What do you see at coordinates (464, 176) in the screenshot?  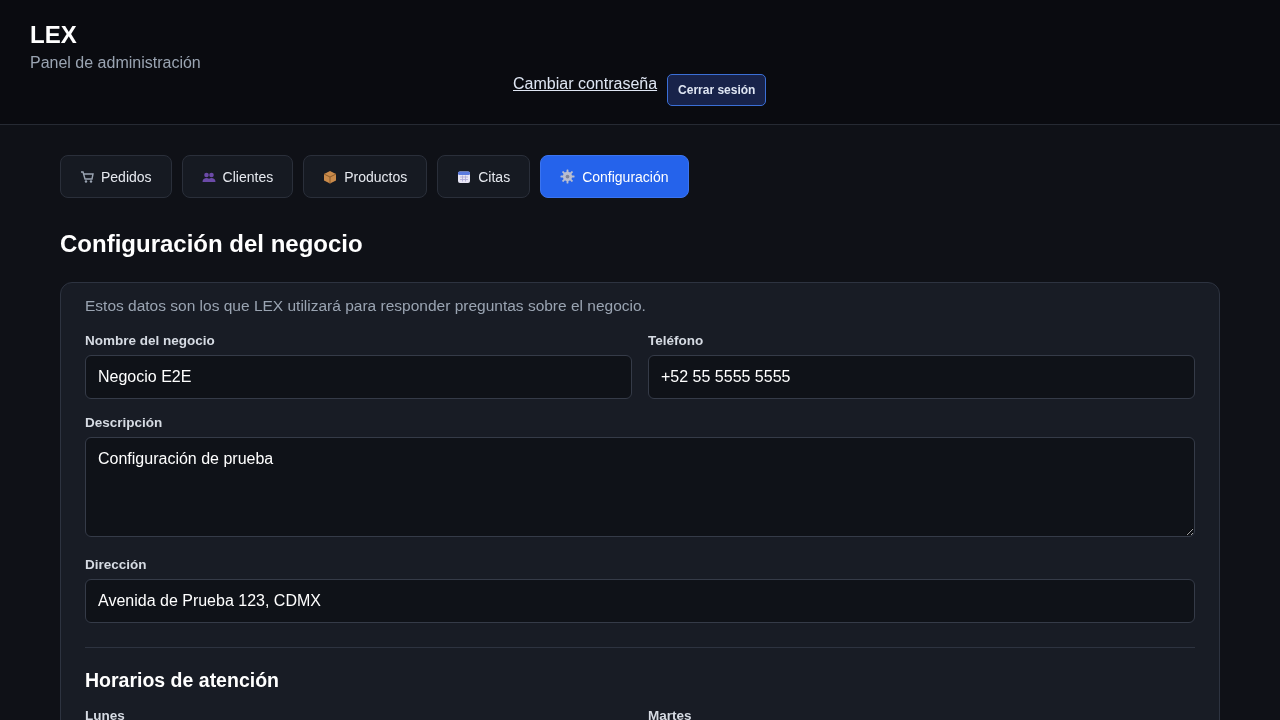 I see `calendar-icon` at bounding box center [464, 176].